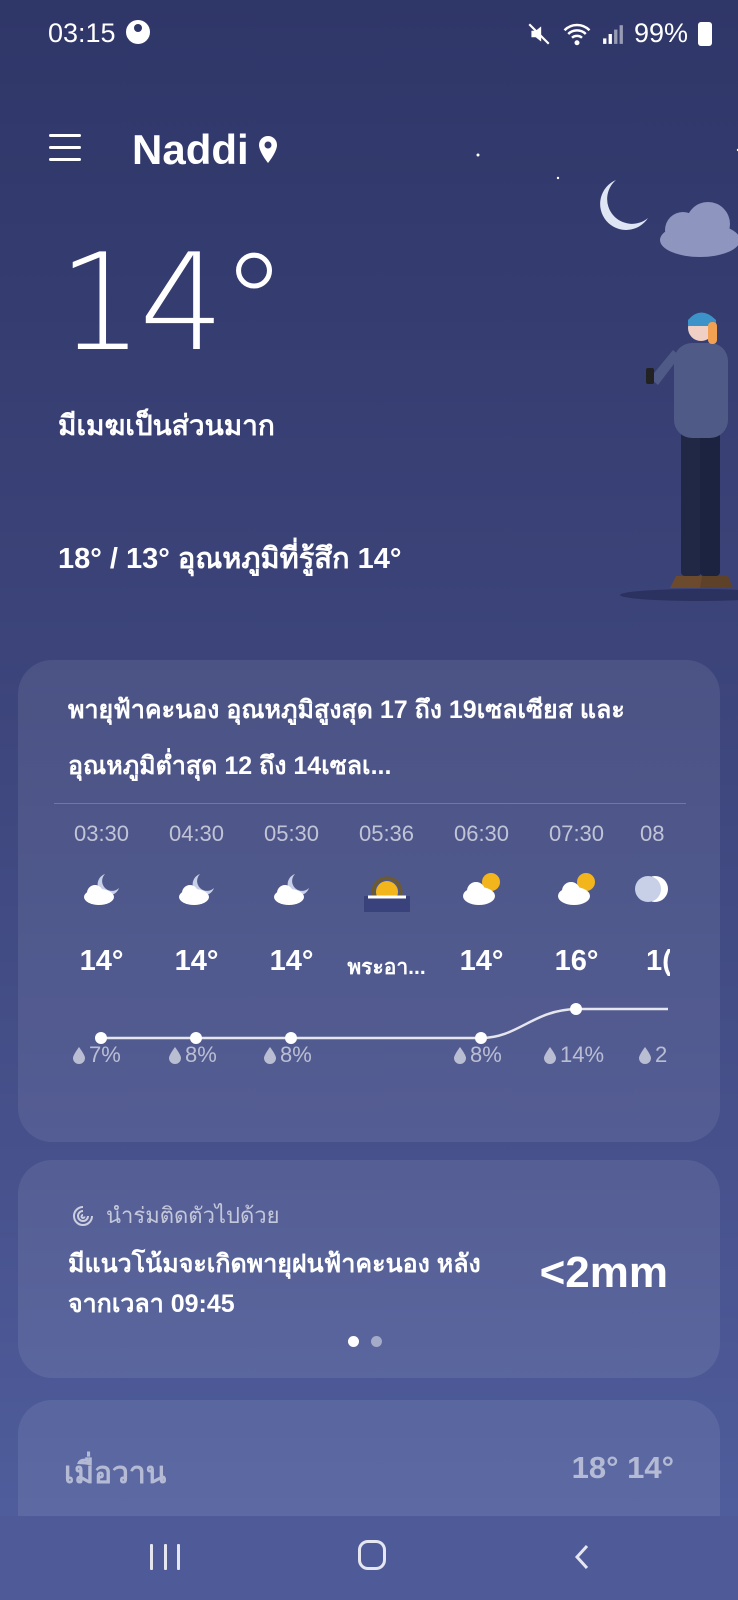  What do you see at coordinates (583, 1557) in the screenshot?
I see `back-button` at bounding box center [583, 1557].